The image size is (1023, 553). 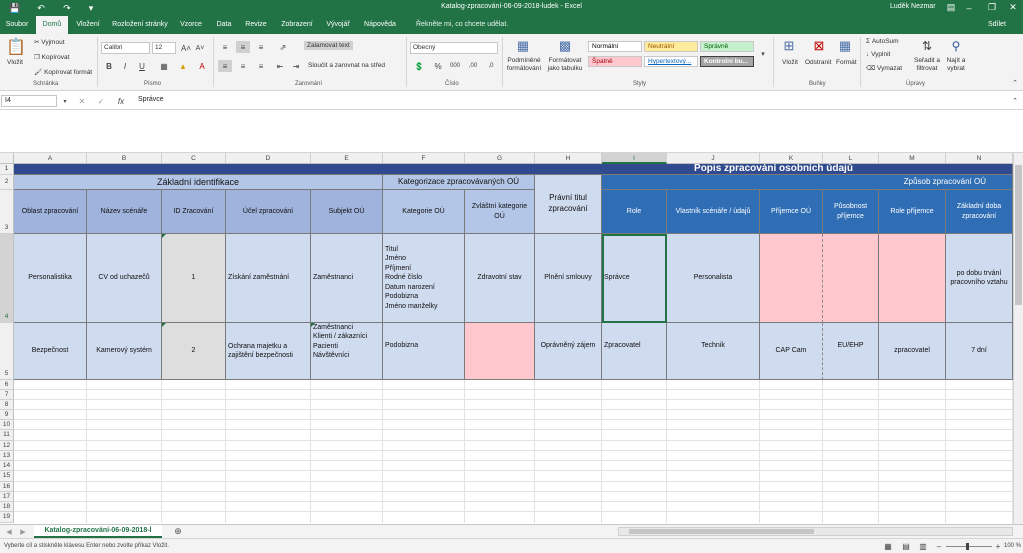 What do you see at coordinates (927, 46) in the screenshot?
I see `sort-filter-icon: ⇅` at bounding box center [927, 46].